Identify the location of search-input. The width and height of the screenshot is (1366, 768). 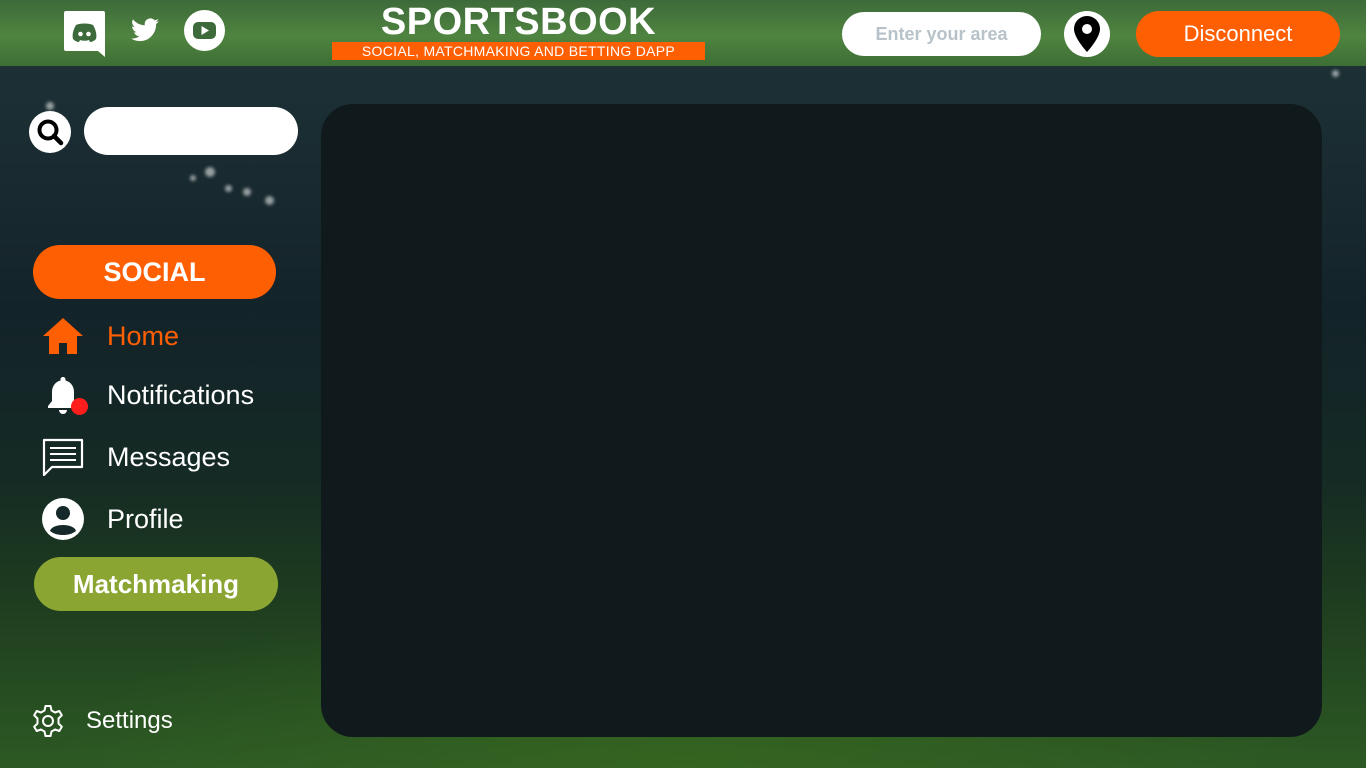
(191, 131).